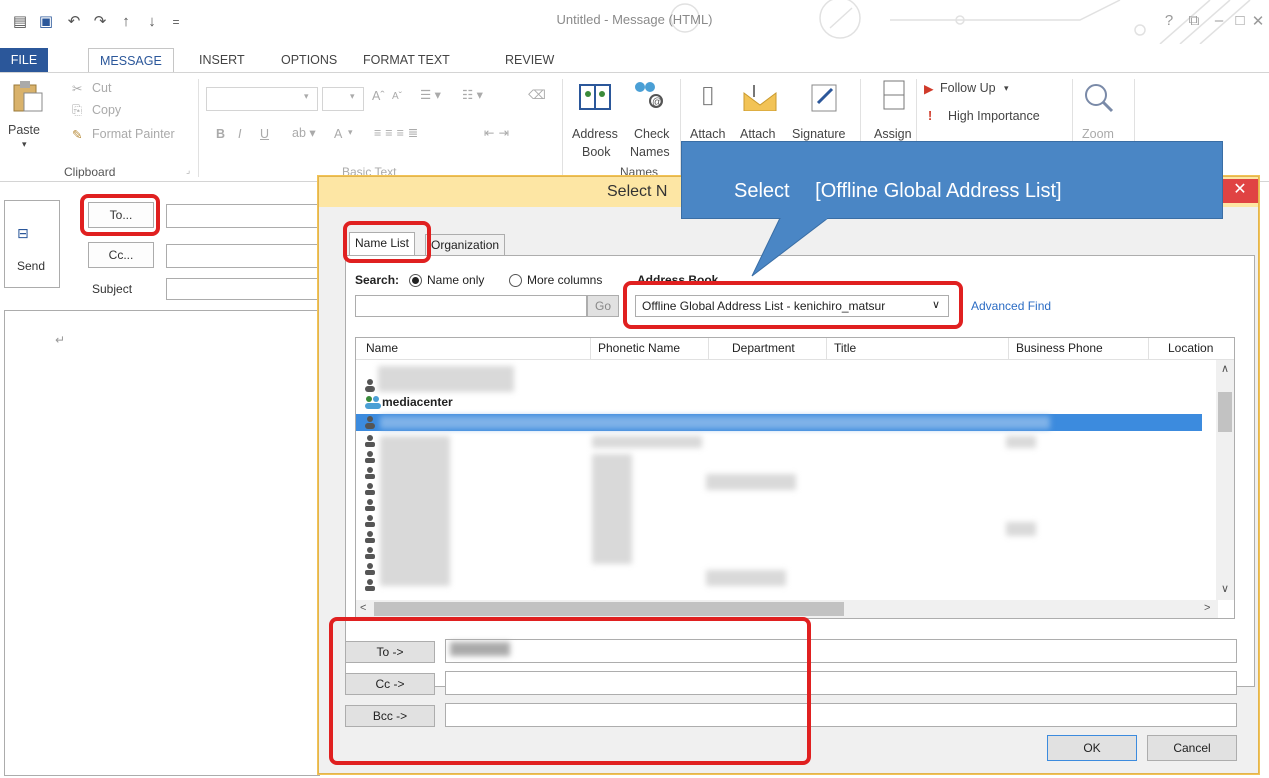 The image size is (1269, 778). Describe the element at coordinates (779, 422) in the screenshot. I see `list-item-selected` at that location.